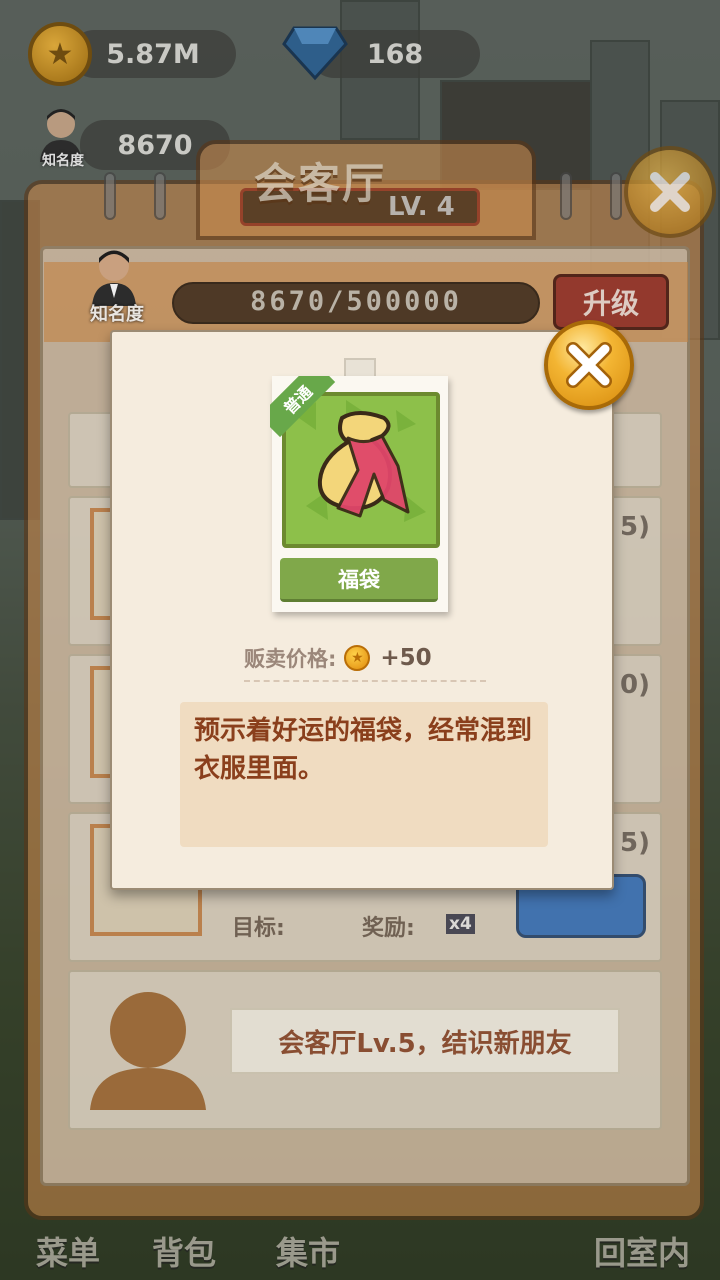 Image resolution: width=720 pixels, height=1280 pixels. I want to click on upgrade-button-label: 升级, so click(610, 303).